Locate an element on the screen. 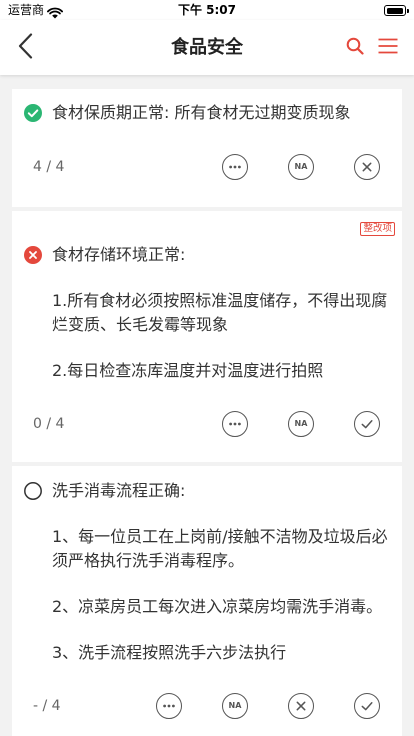  search-button is located at coordinates (355, 48).